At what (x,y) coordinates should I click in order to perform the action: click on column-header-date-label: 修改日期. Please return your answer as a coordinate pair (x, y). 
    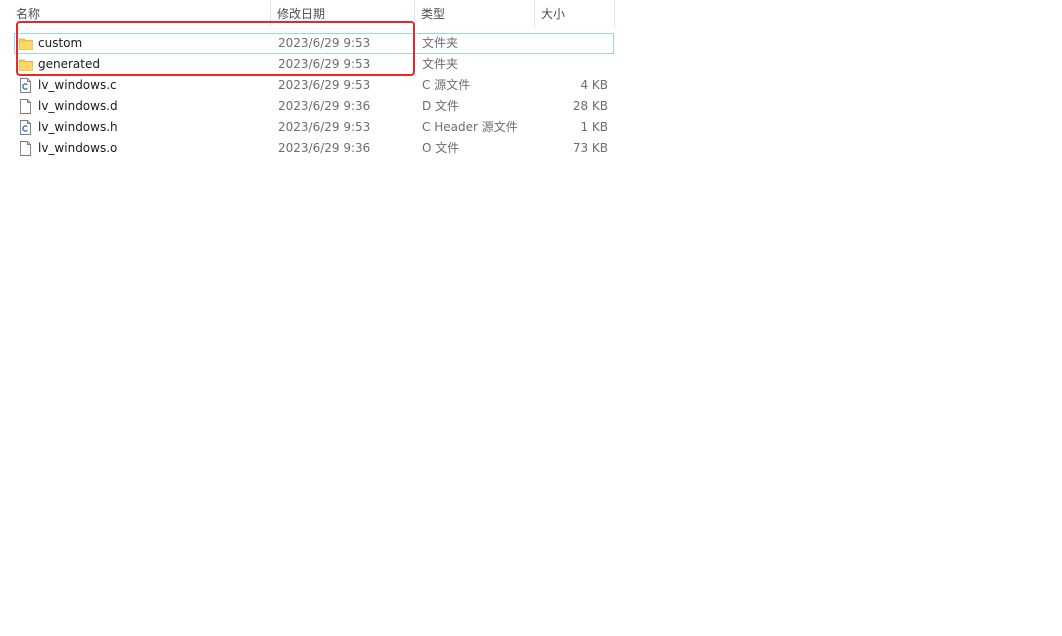
    Looking at the image, I should click on (301, 14).